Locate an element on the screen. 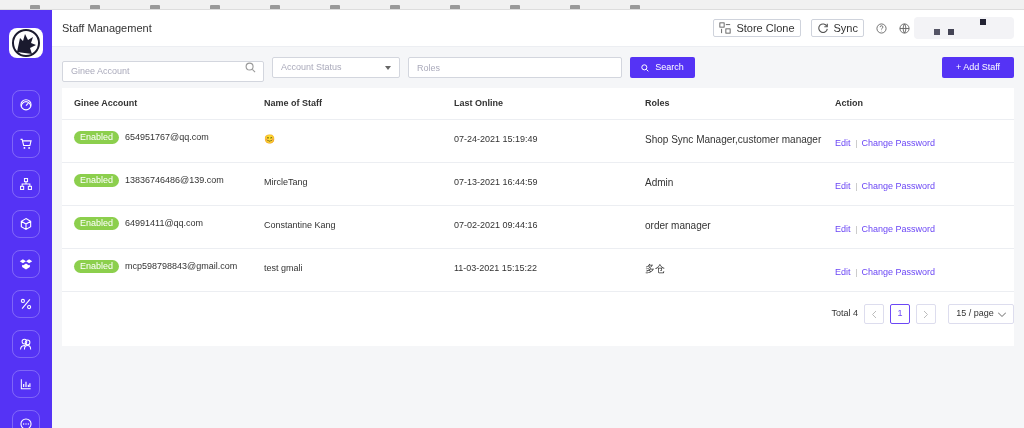  previous-page-button is located at coordinates (874, 314).